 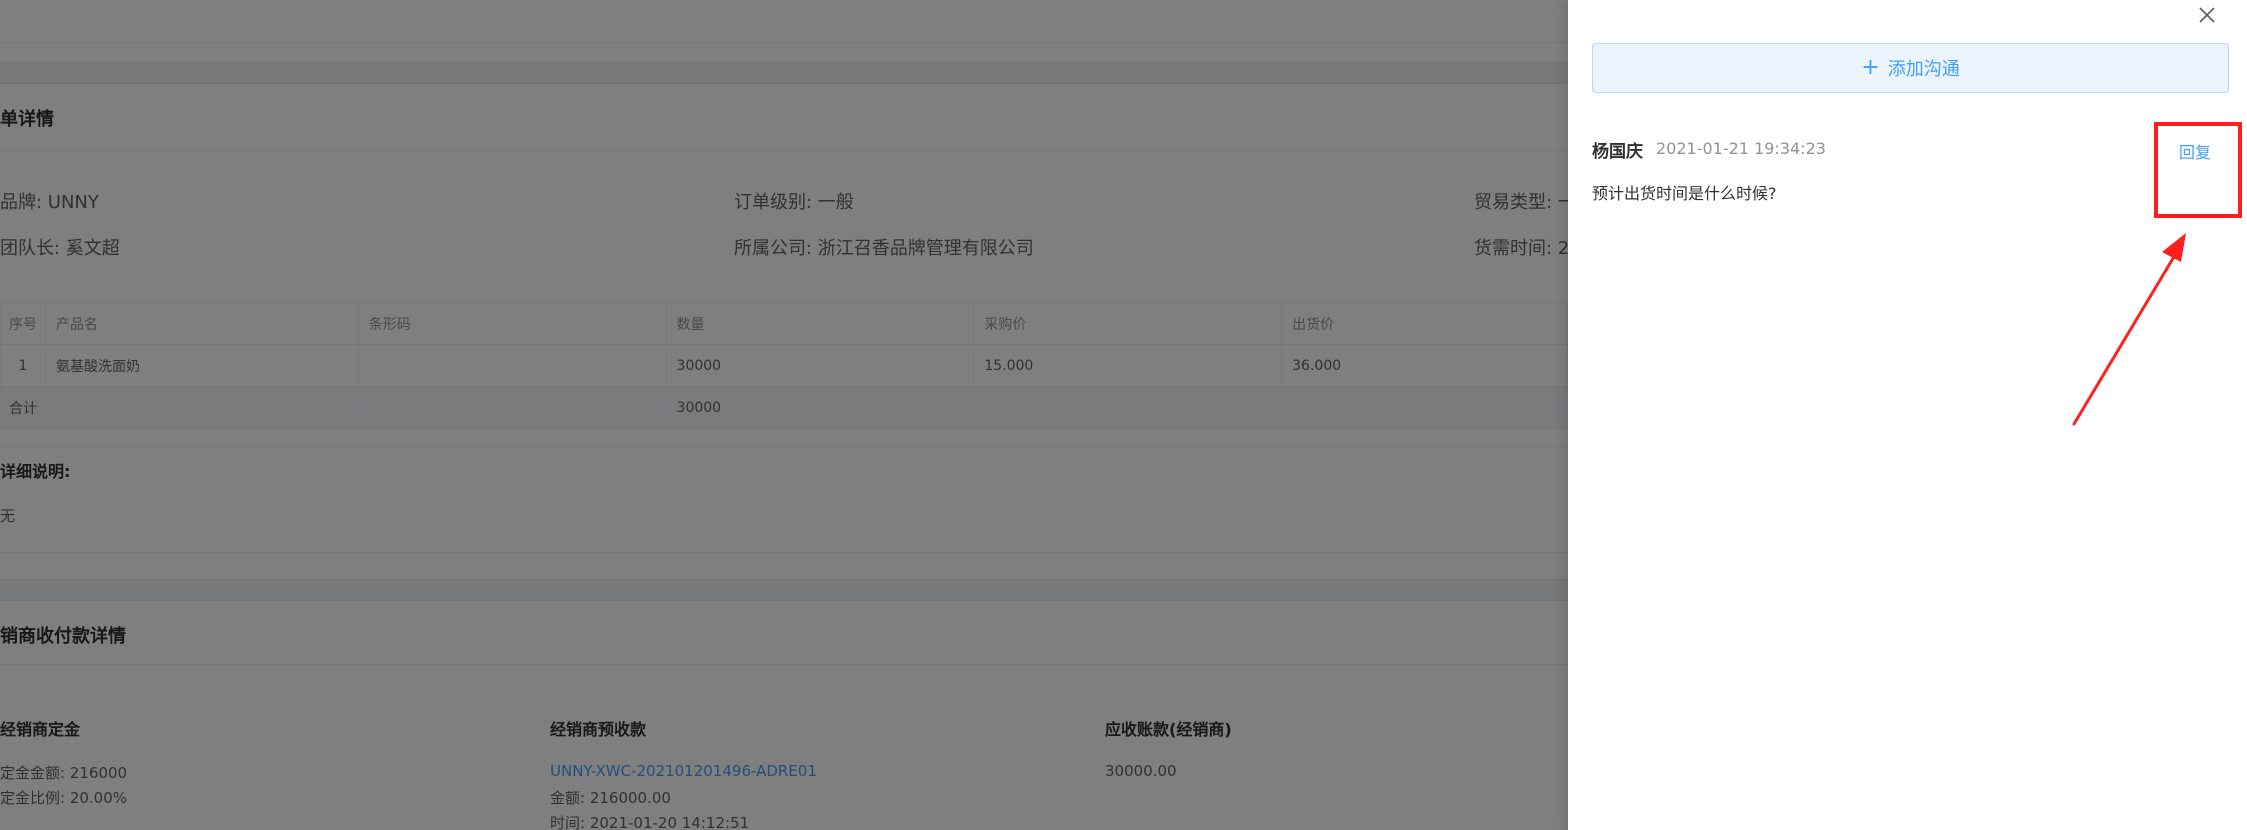 What do you see at coordinates (1741, 148) in the screenshot?
I see `comment-time: 2021-01-21 19:34:23` at bounding box center [1741, 148].